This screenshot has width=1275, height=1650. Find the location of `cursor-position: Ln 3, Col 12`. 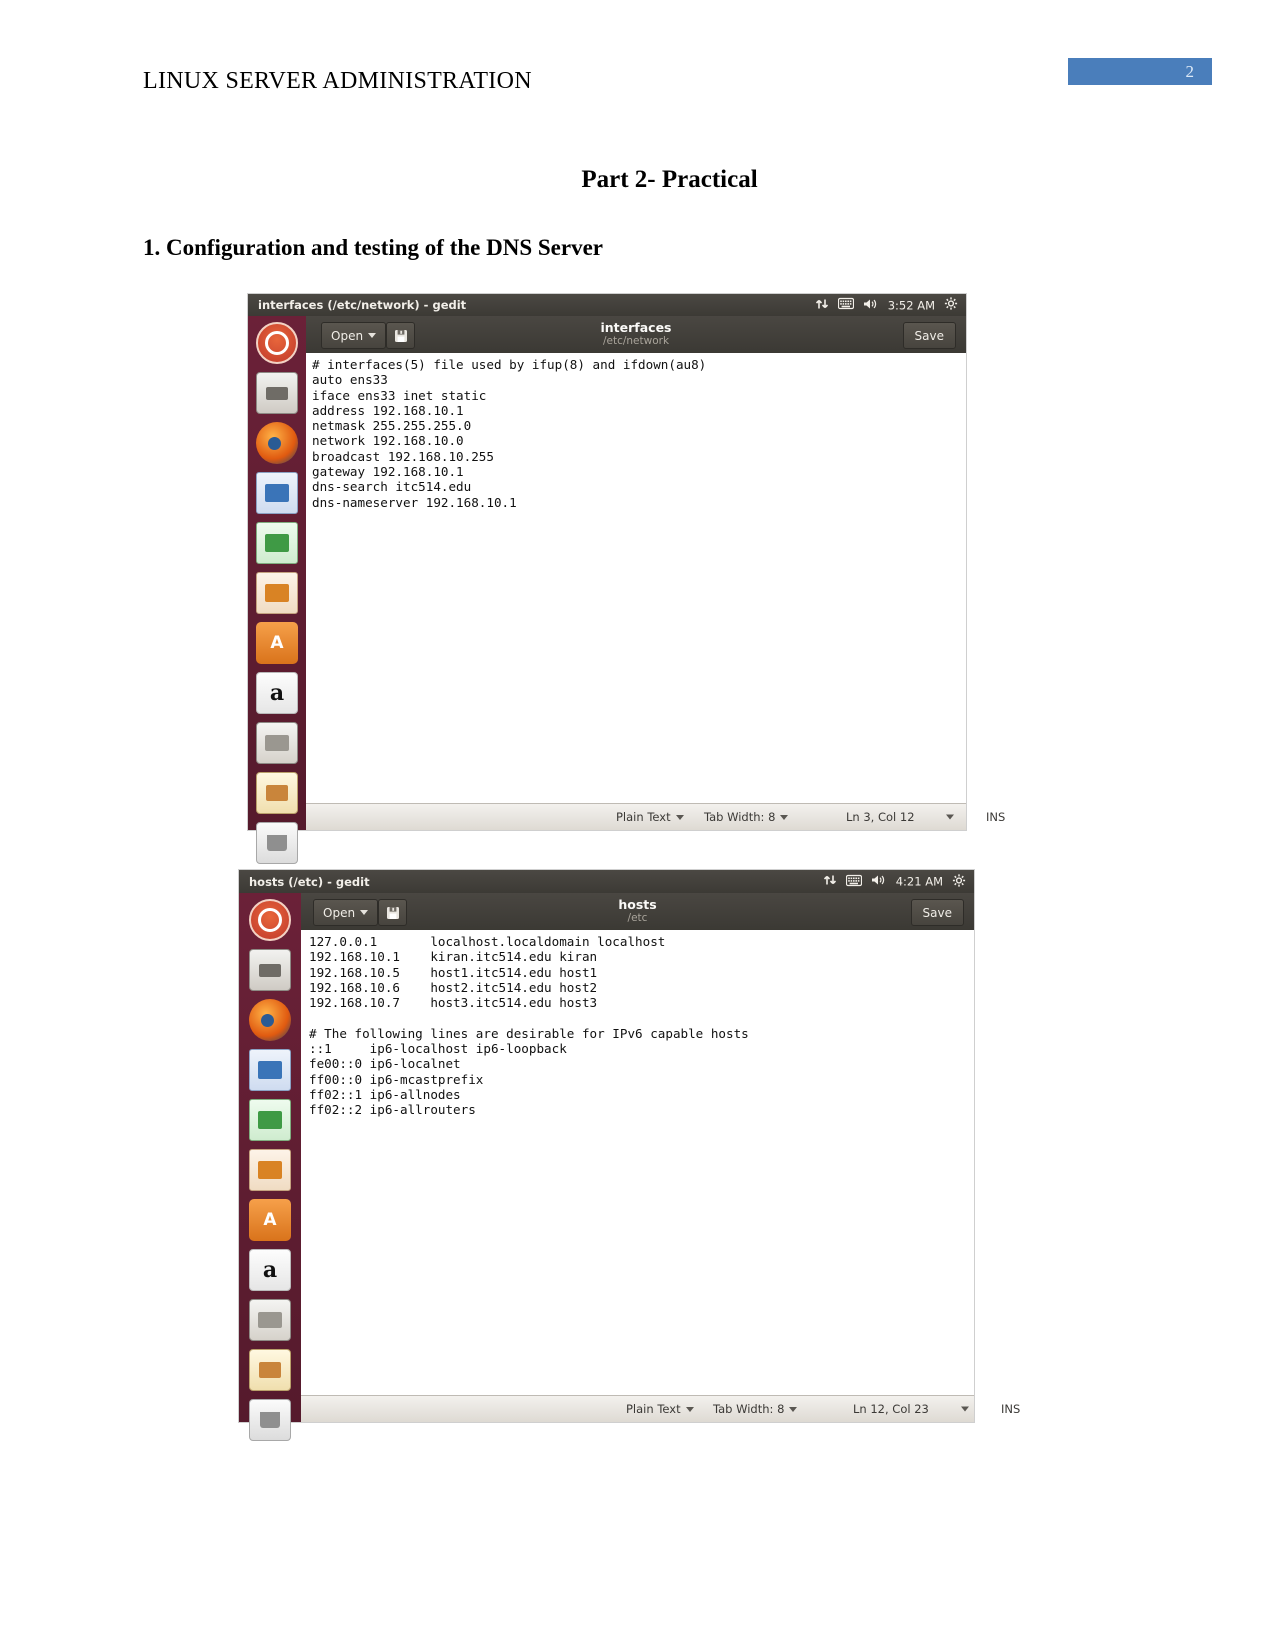

cursor-position: Ln 3, Col 12 is located at coordinates (880, 817).